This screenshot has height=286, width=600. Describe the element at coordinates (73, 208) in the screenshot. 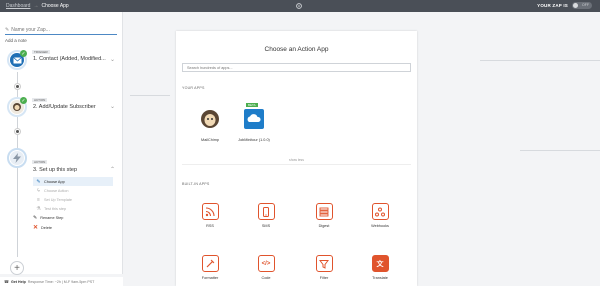

I see `substep-test-step: ⚗ Test this step` at that location.